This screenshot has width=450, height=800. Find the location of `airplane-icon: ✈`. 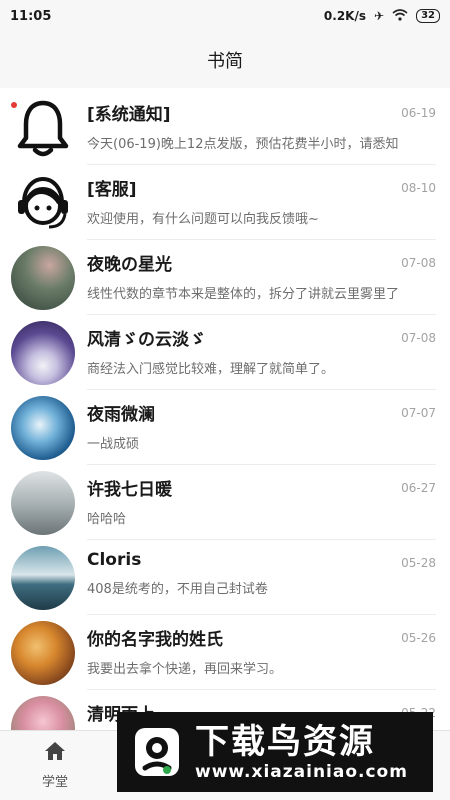

airplane-icon: ✈ is located at coordinates (379, 16).